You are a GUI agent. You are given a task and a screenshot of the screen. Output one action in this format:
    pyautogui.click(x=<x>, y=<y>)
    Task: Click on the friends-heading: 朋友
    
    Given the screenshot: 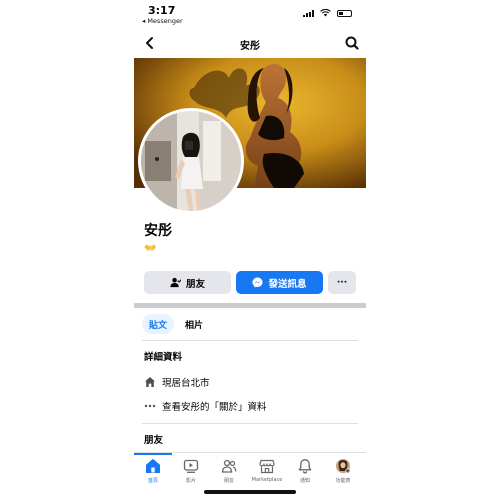 What is the action you would take?
    pyautogui.click(x=154, y=440)
    